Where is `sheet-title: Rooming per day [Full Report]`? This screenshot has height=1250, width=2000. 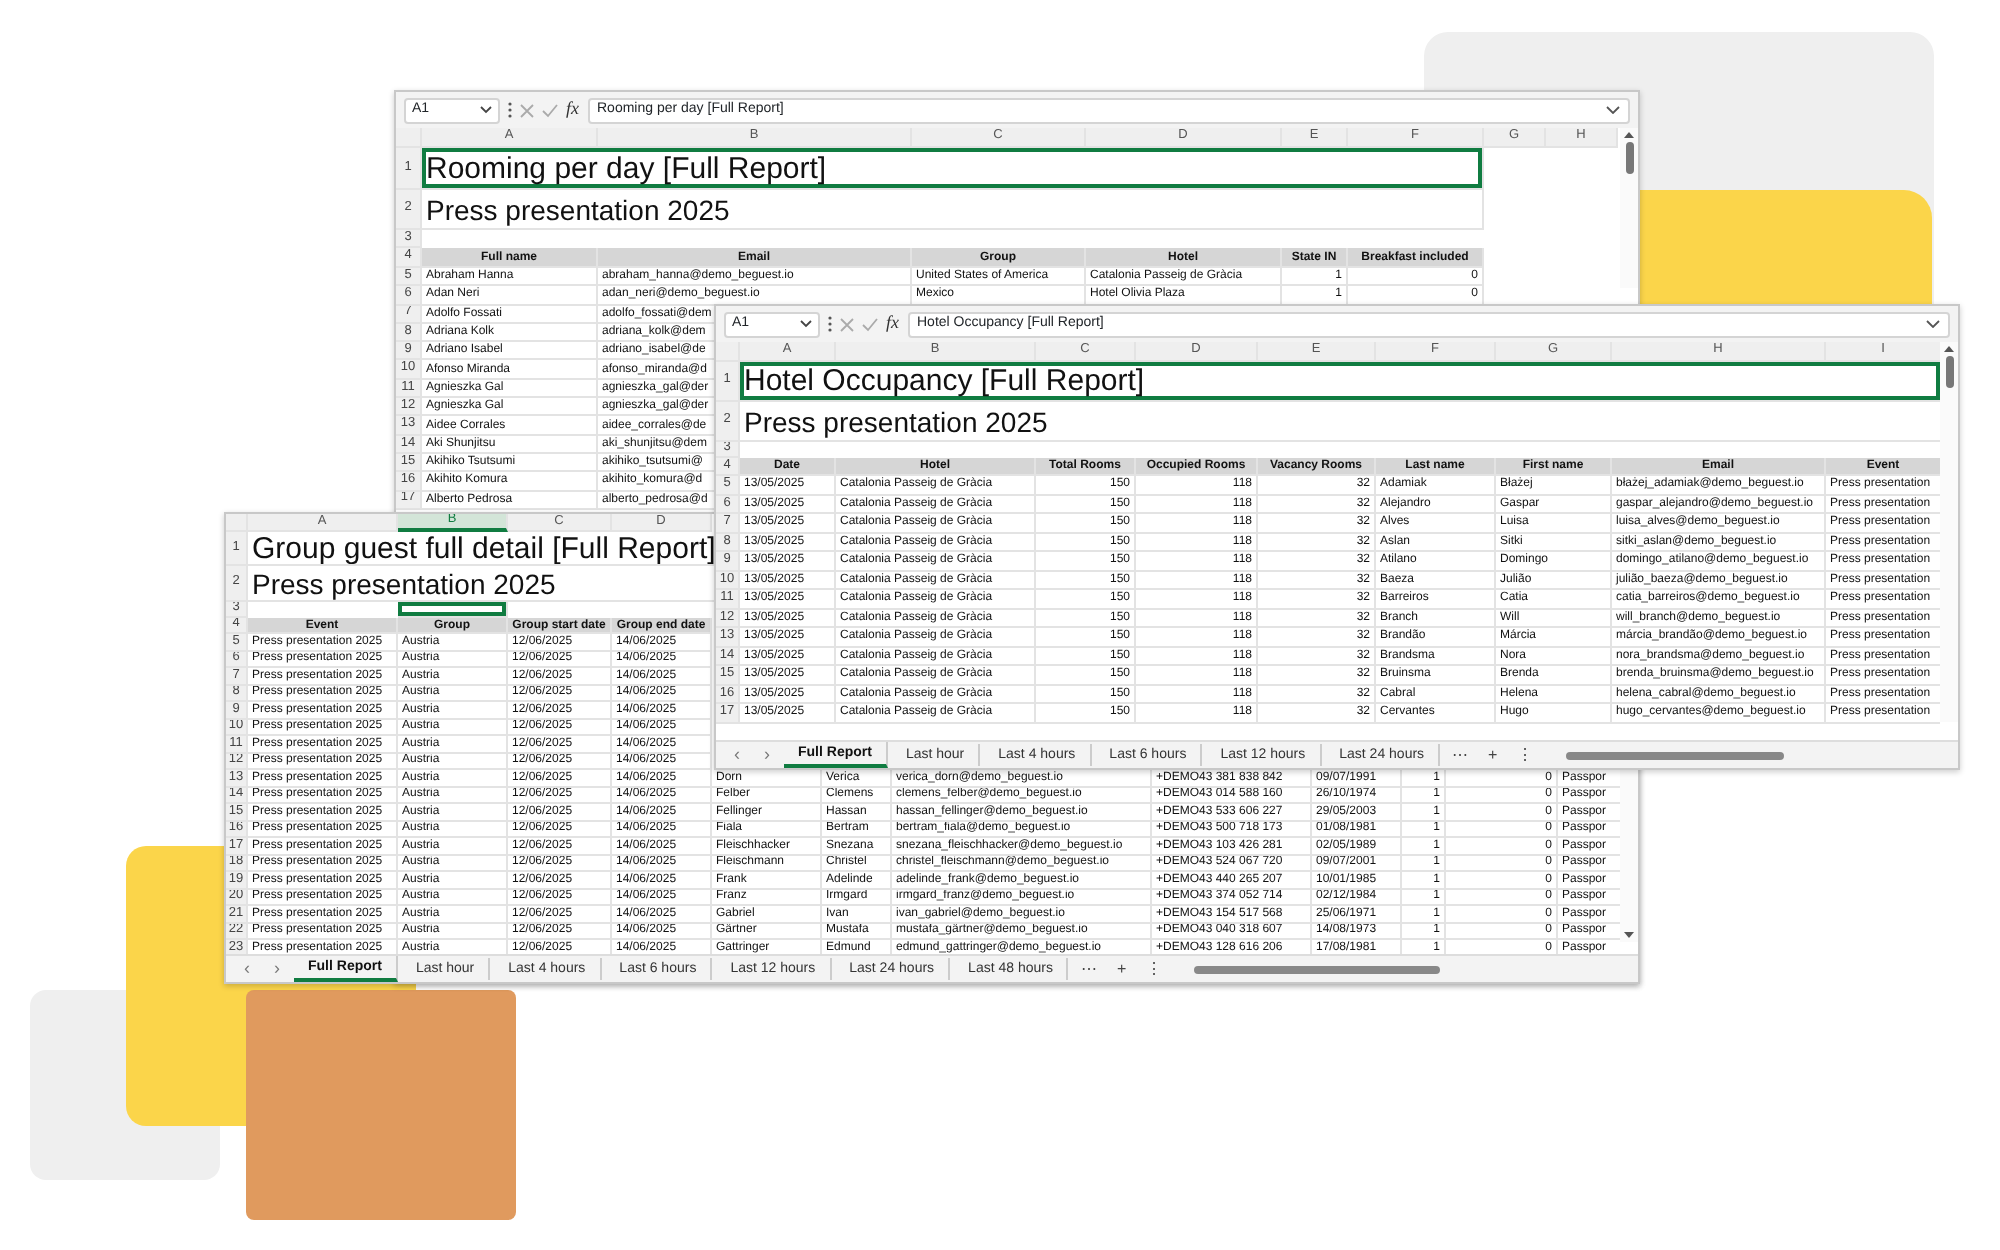
sheet-title: Rooming per day [Full Report] is located at coordinates (953, 169).